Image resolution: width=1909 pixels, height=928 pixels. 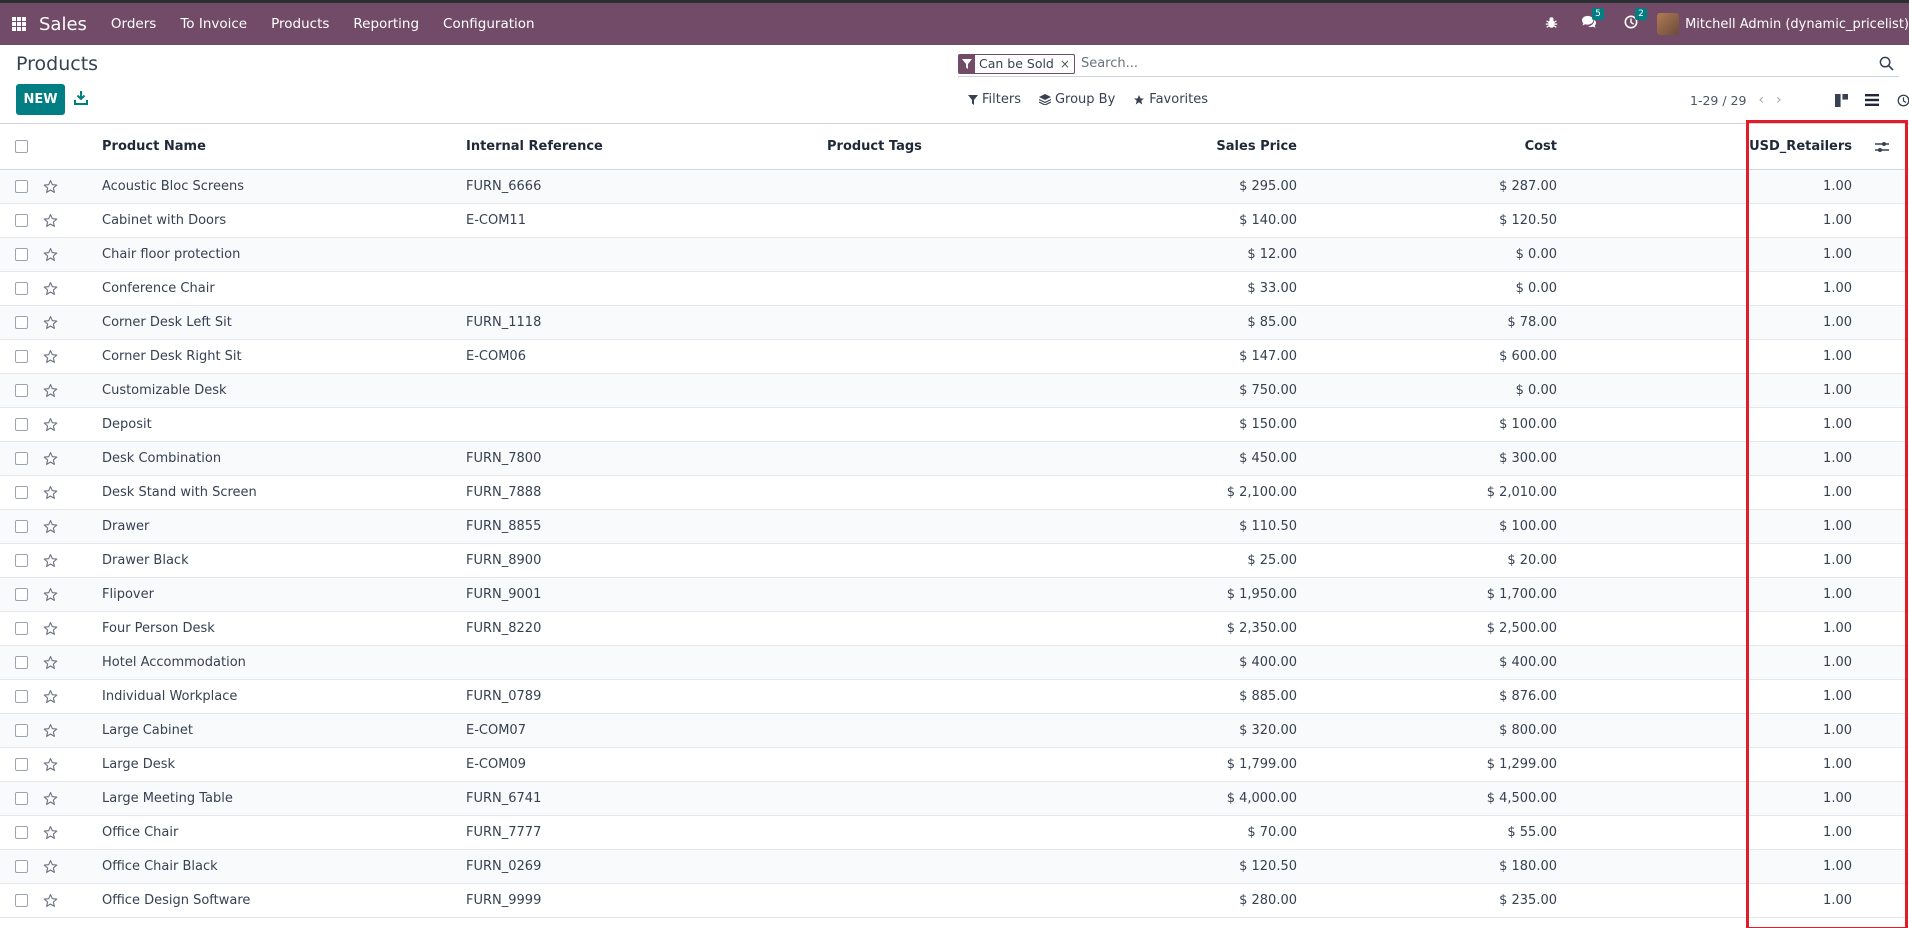 I want to click on facet-close-icon: ×, so click(x=1066, y=64).